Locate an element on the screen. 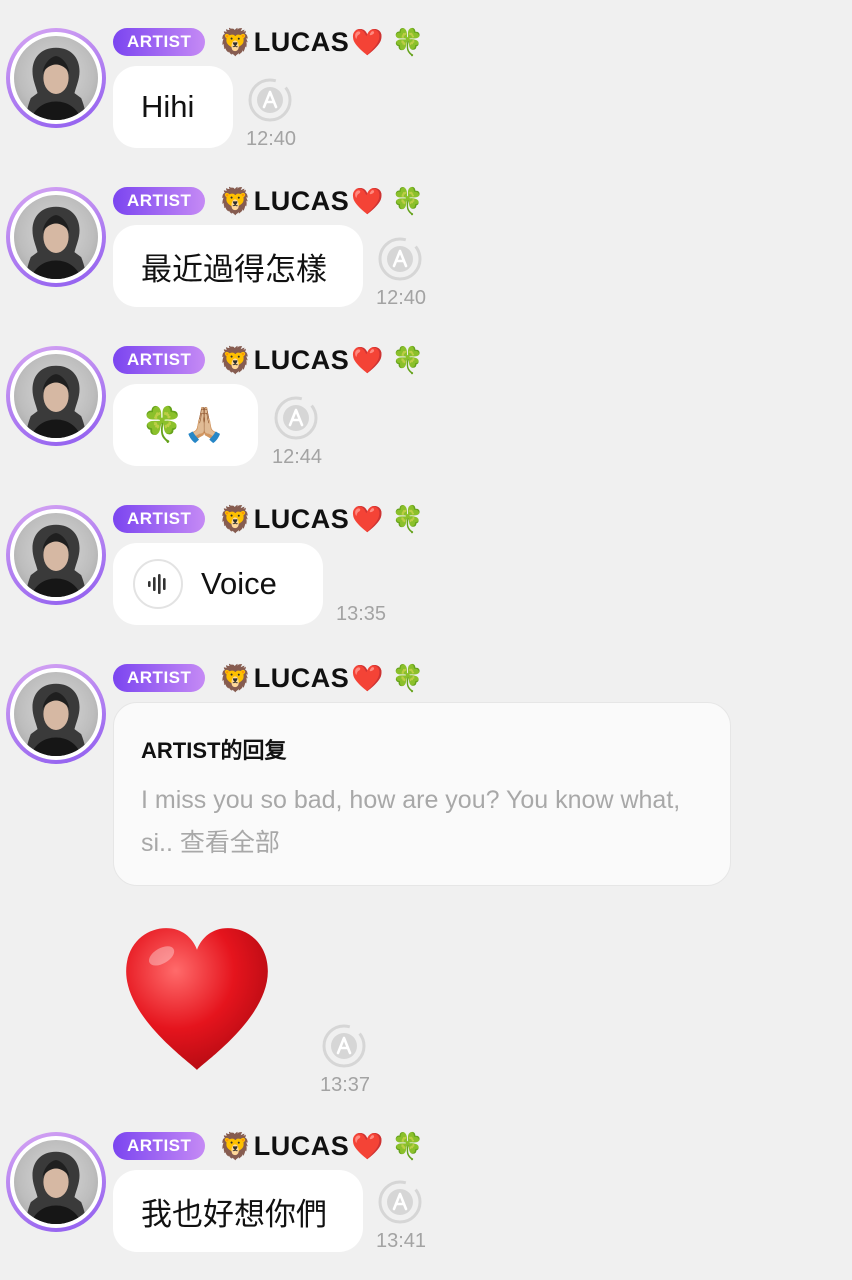  message-meta: 13:37 is located at coordinates (345, 1059).